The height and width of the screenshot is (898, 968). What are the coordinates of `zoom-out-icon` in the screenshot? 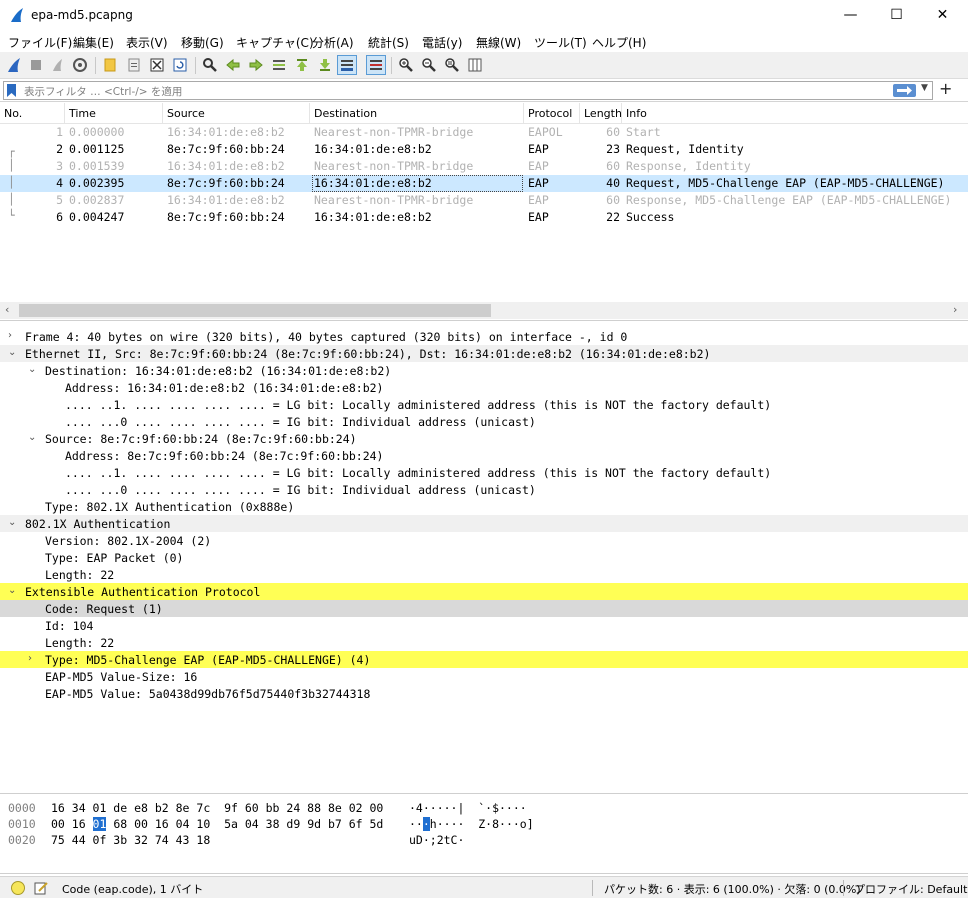 It's located at (429, 65).